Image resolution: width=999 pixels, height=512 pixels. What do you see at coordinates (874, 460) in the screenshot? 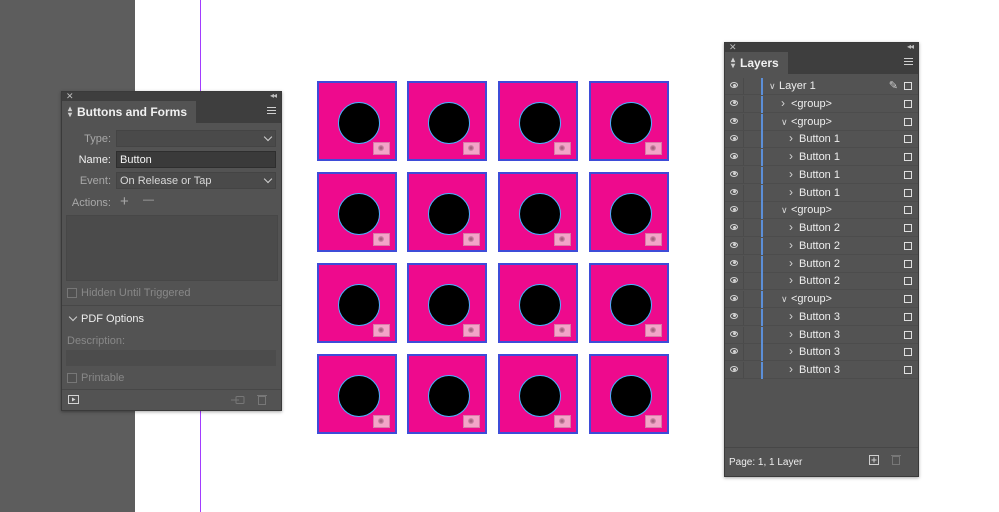
I see `new-layer-icon` at bounding box center [874, 460].